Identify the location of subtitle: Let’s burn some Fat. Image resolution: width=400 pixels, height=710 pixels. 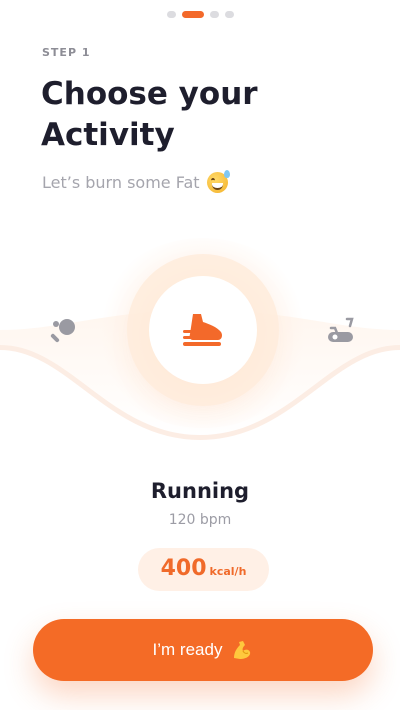
(136, 181).